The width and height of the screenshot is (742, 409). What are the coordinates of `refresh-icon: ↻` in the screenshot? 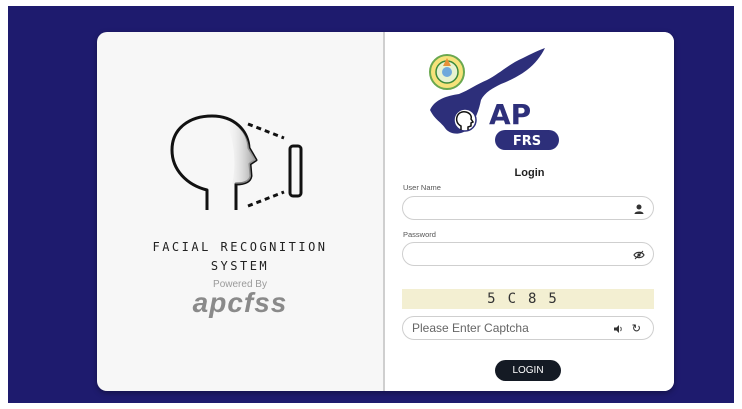 It's located at (636, 328).